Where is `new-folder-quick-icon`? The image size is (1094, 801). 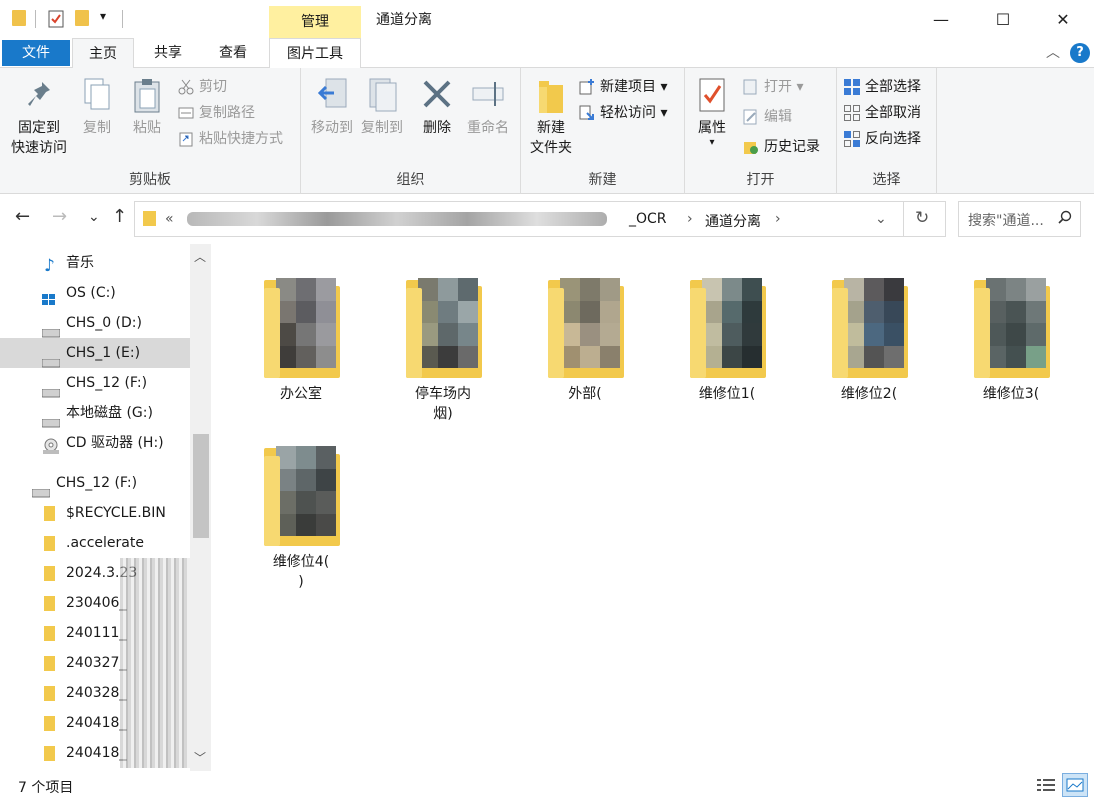 new-folder-quick-icon is located at coordinates (82, 18).